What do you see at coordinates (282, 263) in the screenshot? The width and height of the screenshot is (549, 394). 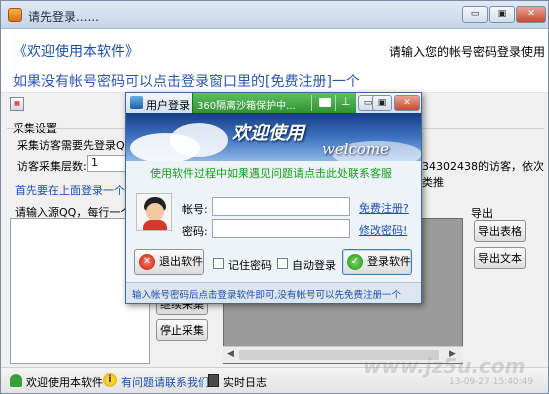 I see `autologin-checkbox` at bounding box center [282, 263].